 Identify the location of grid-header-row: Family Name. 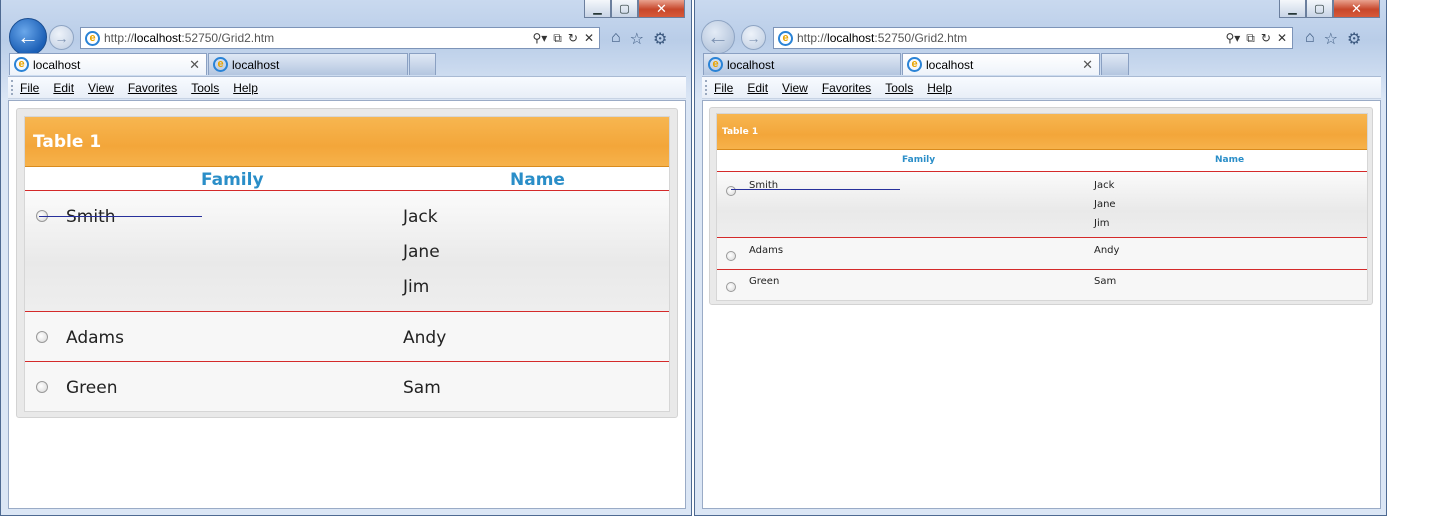
(347, 179).